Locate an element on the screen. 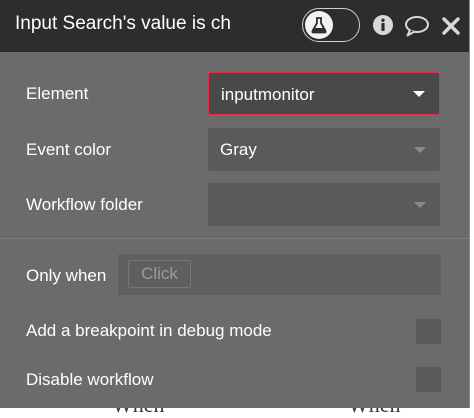 This screenshot has height=418, width=474. workflow-folder-label: Workflow folder is located at coordinates (84, 204).